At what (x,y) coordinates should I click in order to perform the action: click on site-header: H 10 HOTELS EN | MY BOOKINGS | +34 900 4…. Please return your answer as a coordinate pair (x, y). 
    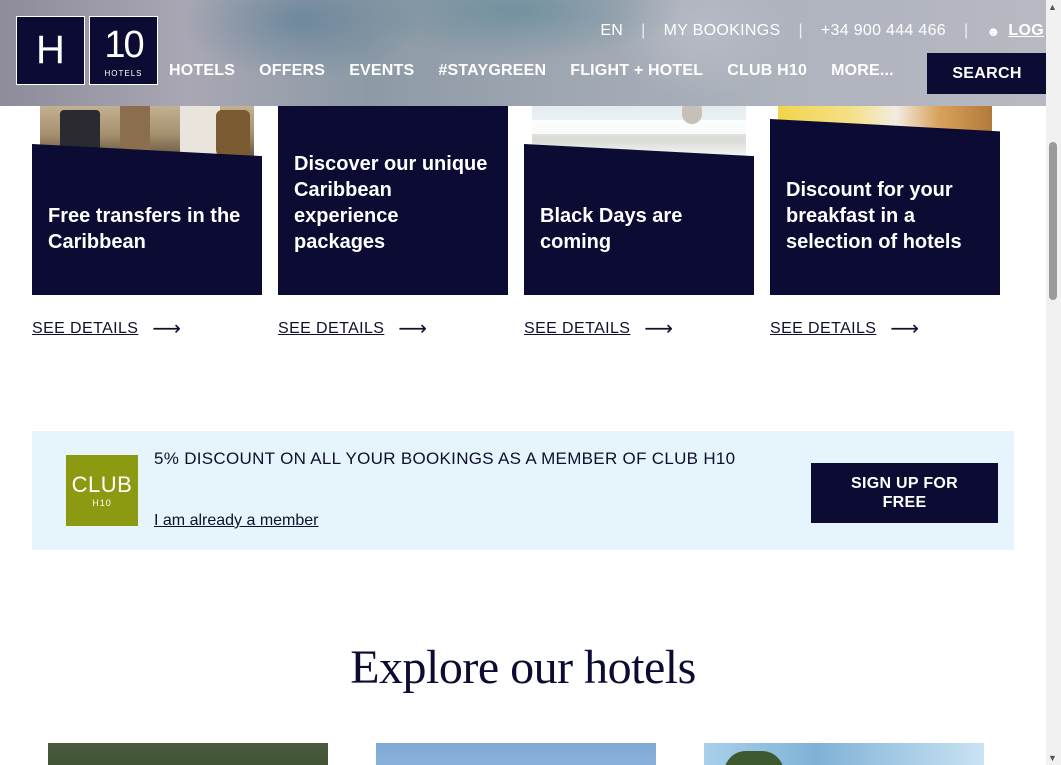
    Looking at the image, I should click on (523, 53).